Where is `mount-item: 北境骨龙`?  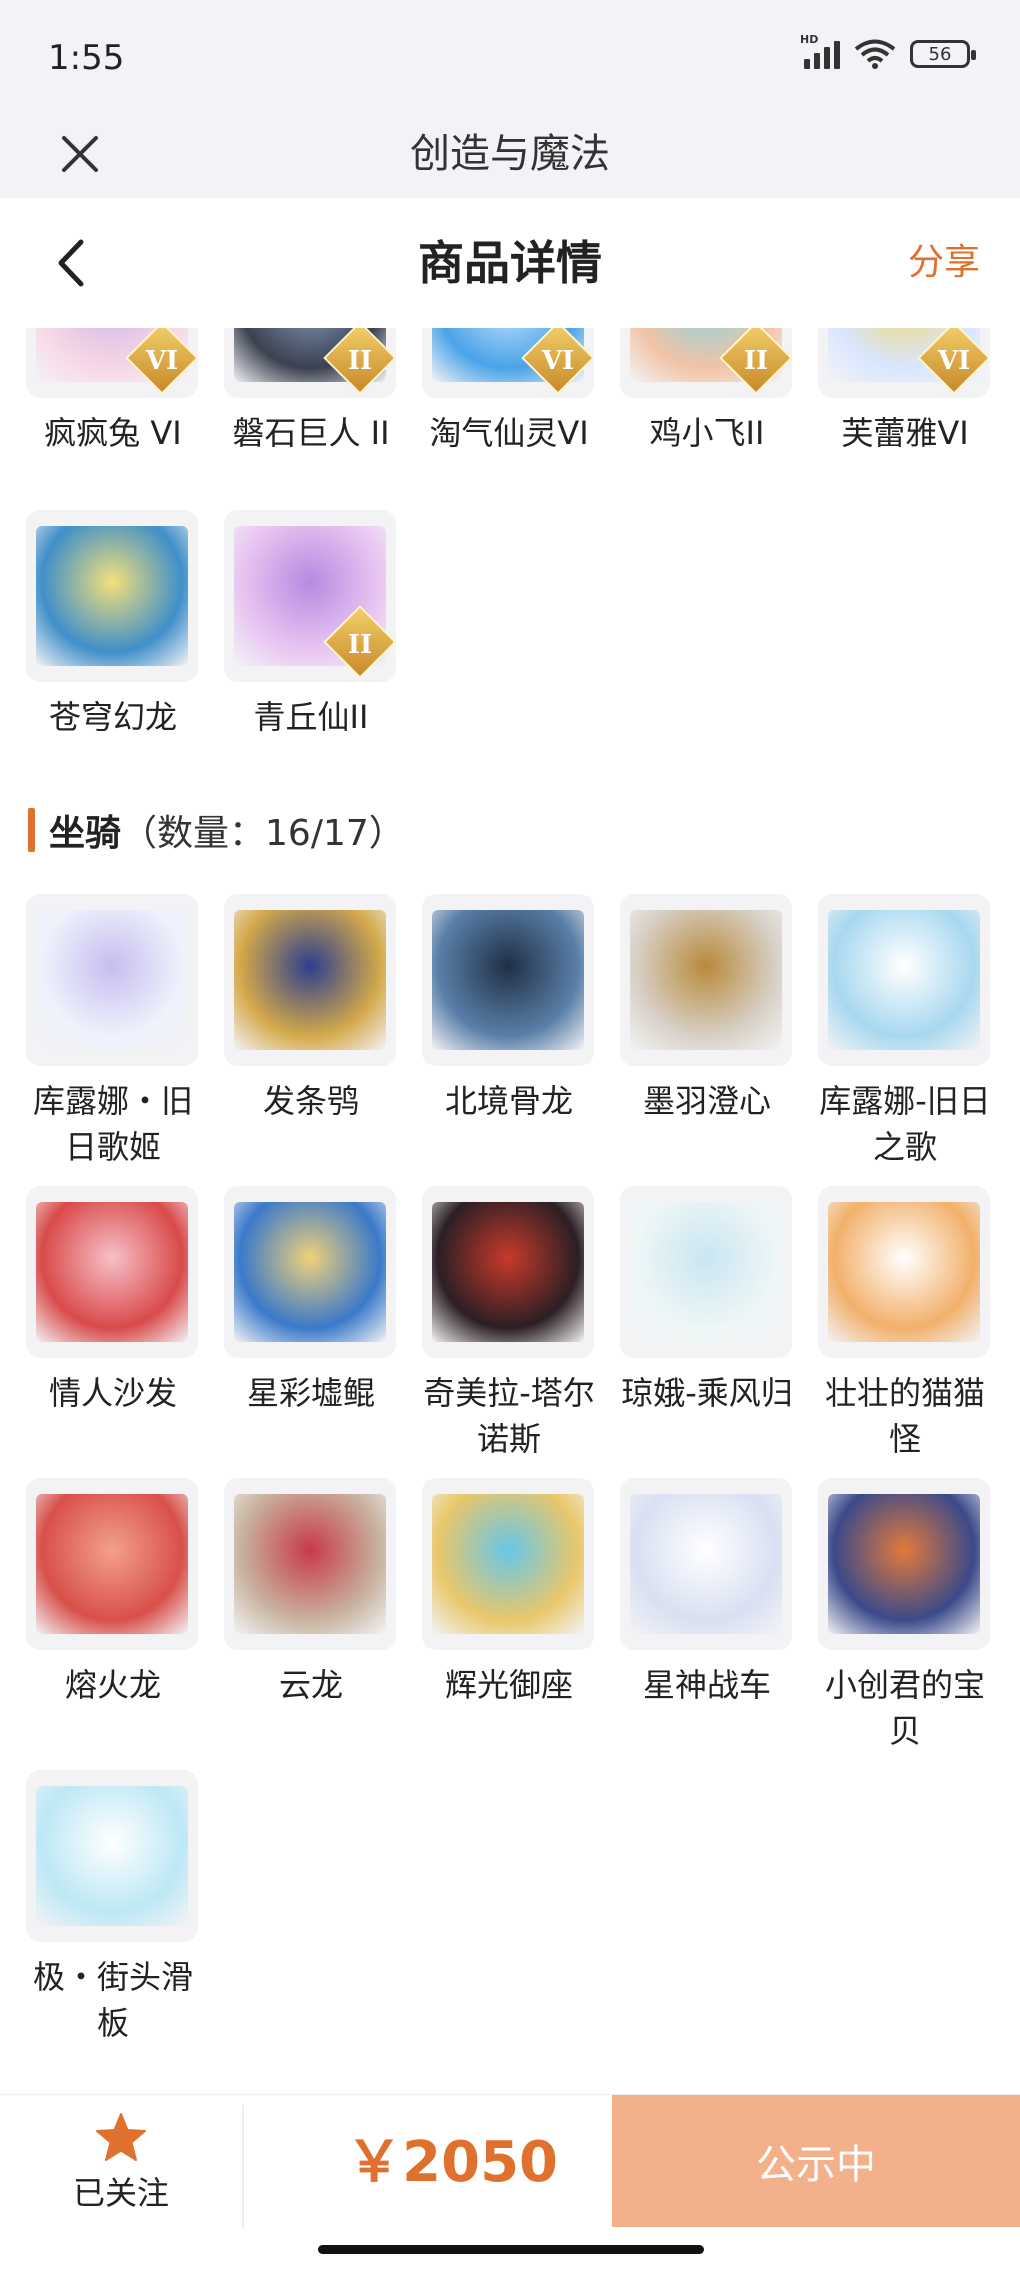 mount-item: 北境骨龙 is located at coordinates (509, 1009).